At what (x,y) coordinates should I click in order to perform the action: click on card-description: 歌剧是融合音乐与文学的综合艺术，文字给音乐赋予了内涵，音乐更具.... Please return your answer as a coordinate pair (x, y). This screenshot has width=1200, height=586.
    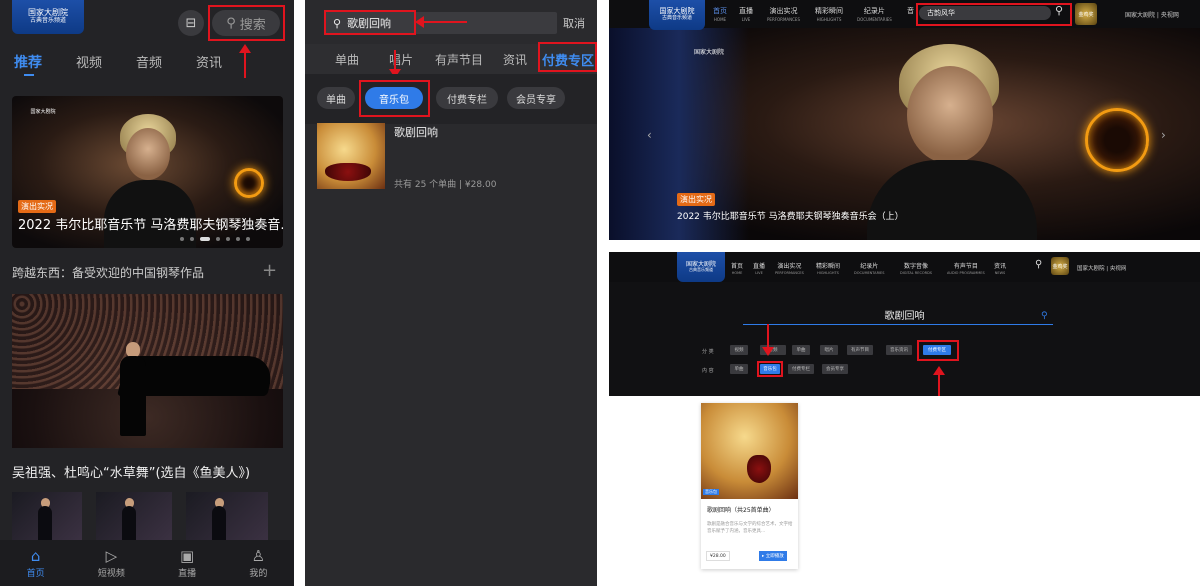
    Looking at the image, I should click on (750, 528).